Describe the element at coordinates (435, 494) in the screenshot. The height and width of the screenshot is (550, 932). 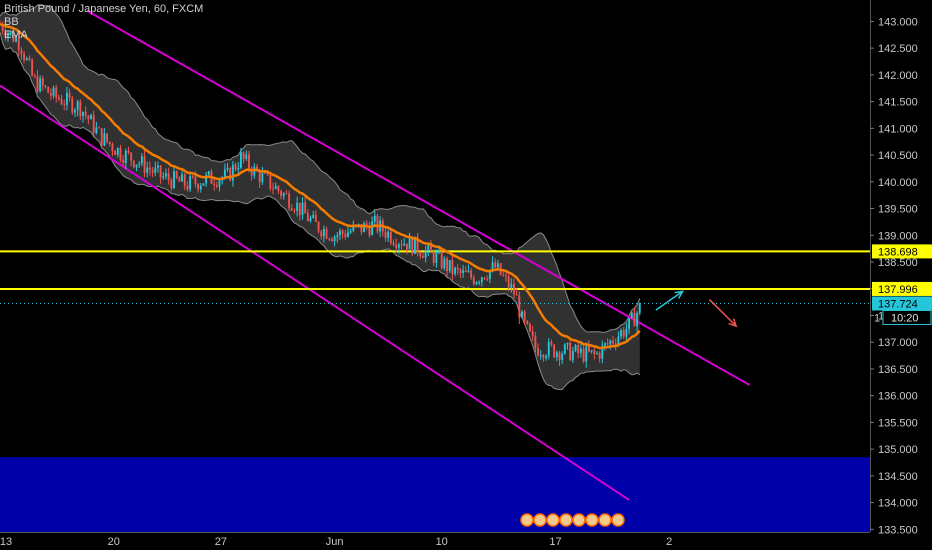
I see `support-zone-rect` at that location.